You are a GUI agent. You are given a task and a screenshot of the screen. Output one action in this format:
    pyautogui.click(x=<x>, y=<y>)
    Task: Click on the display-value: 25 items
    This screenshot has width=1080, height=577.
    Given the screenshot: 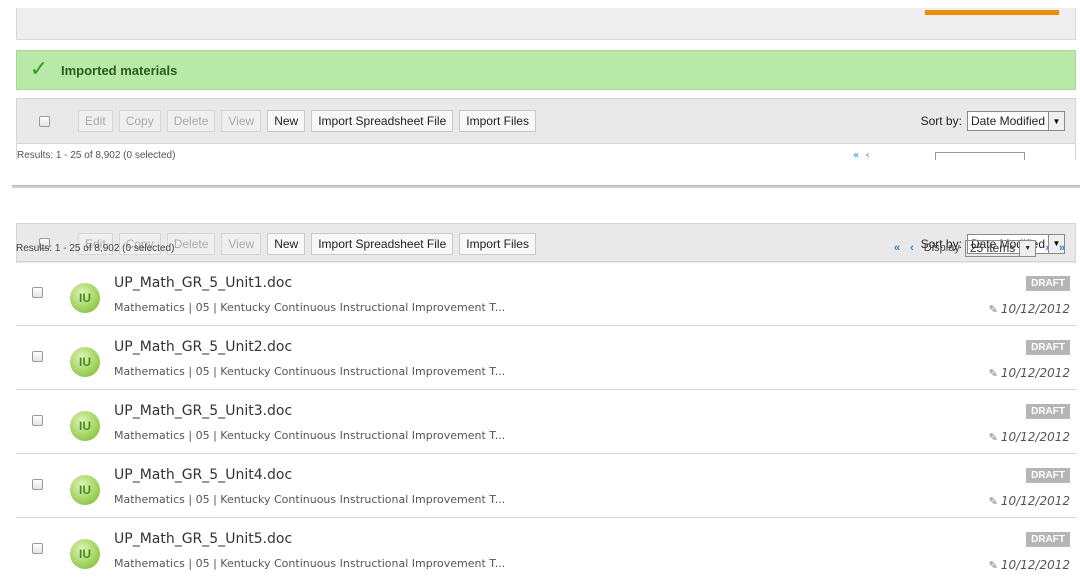 What is the action you would take?
    pyautogui.click(x=992, y=248)
    